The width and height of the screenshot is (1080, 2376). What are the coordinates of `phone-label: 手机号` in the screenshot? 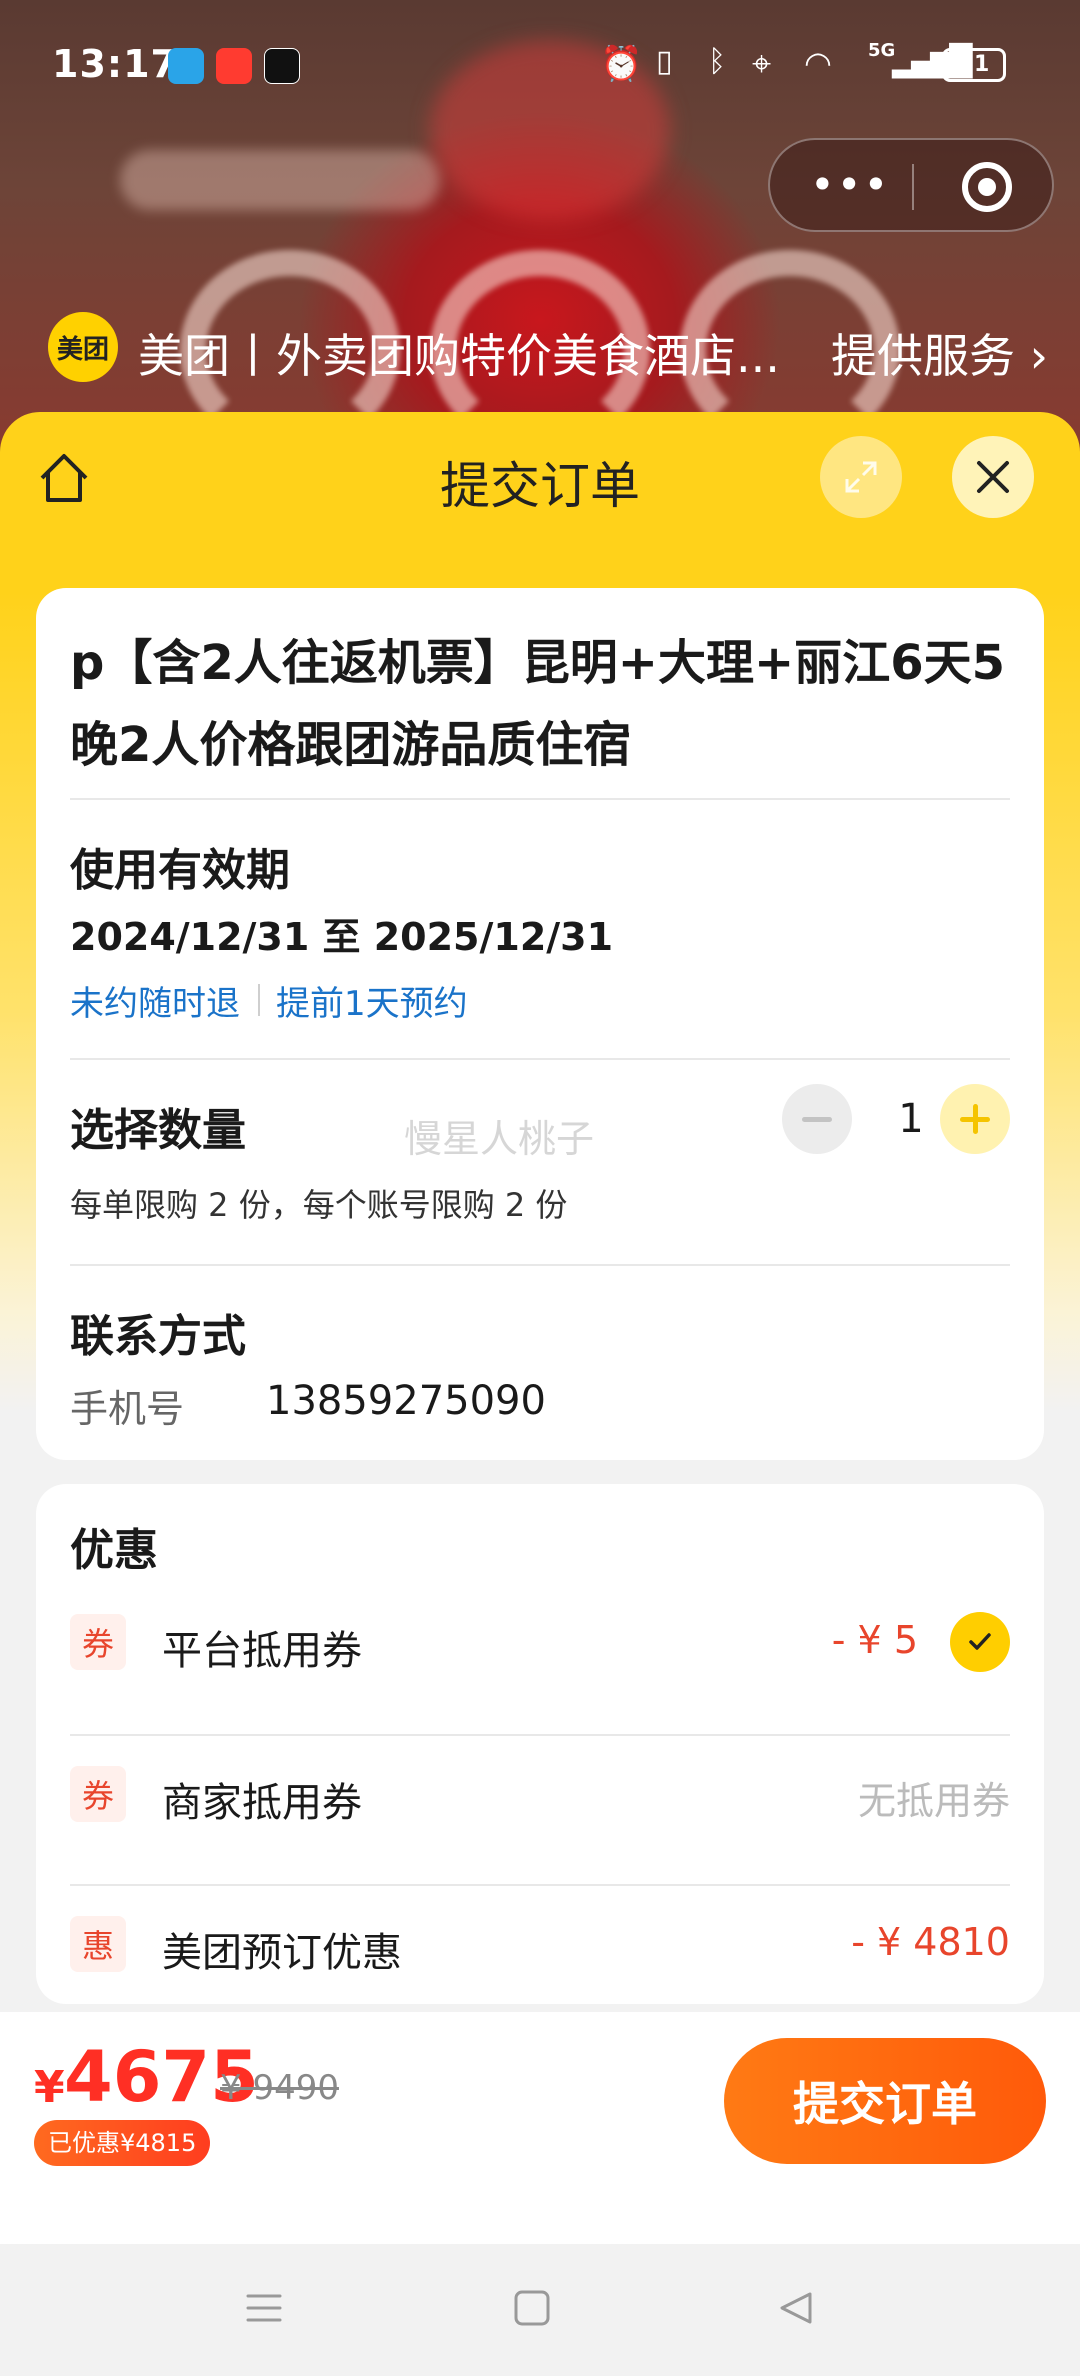 It's located at (127, 1409).